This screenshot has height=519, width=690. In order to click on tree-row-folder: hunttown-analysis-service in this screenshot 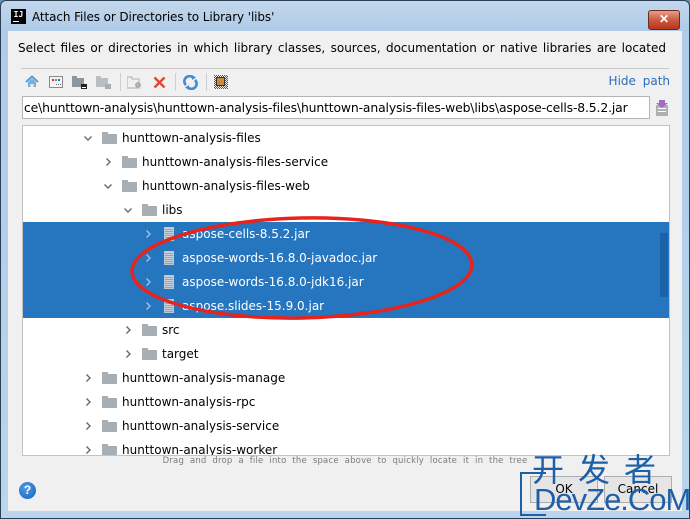, I will do `click(346, 426)`.